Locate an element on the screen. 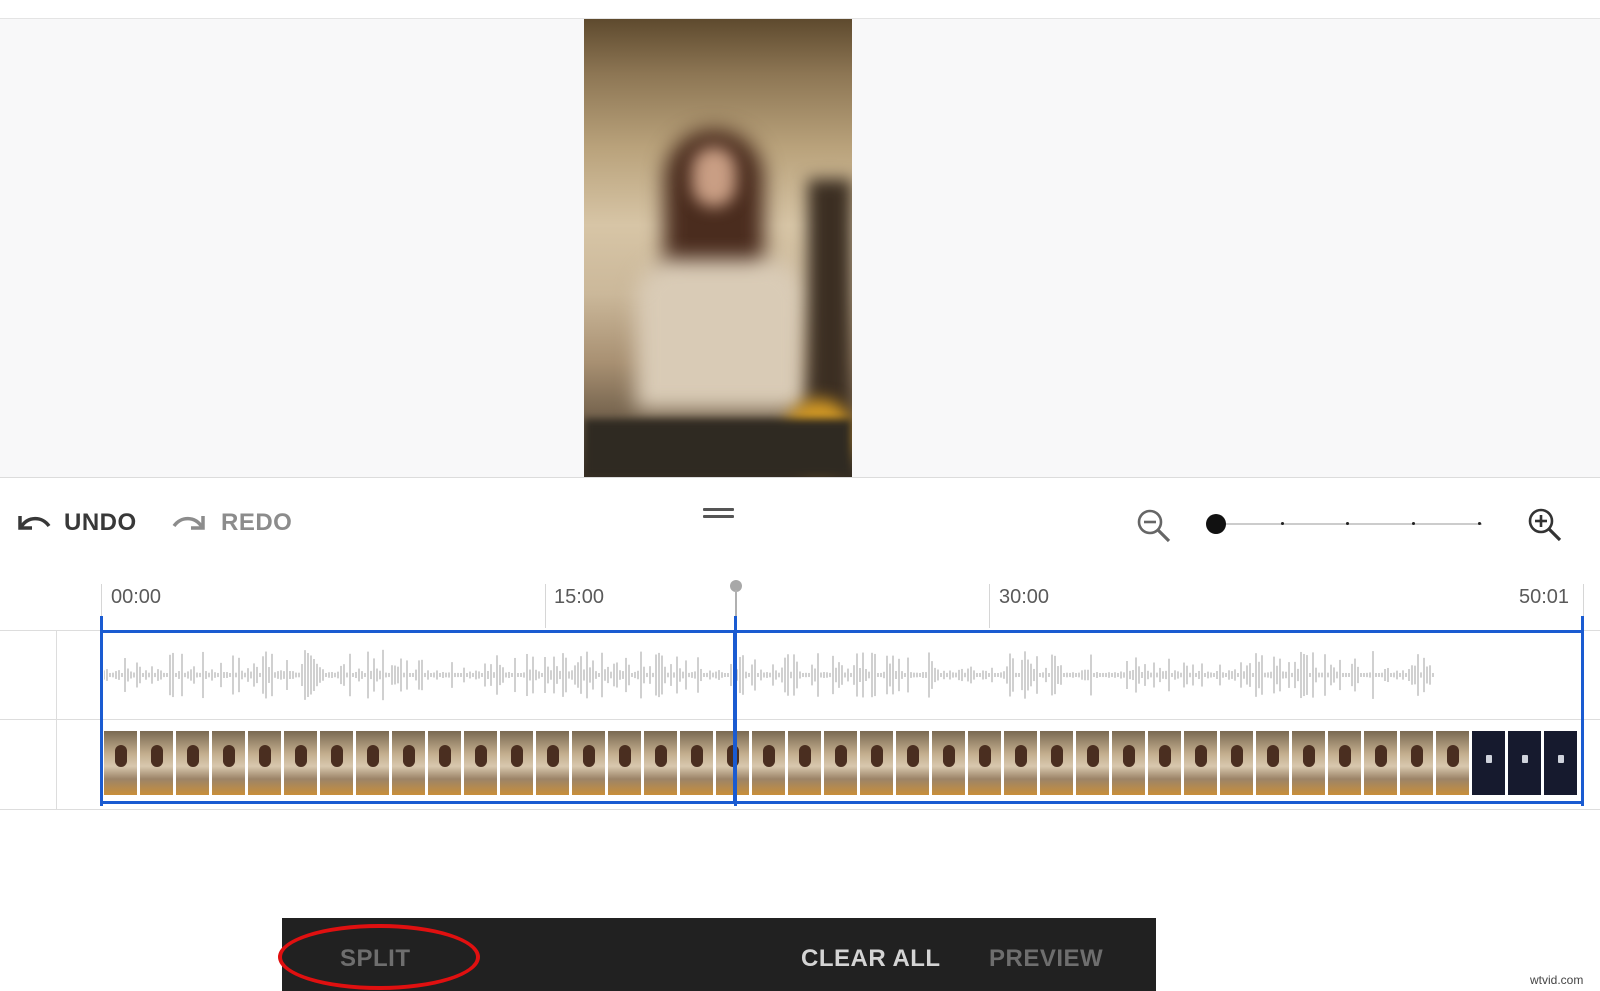 The width and height of the screenshot is (1600, 991). tick-label: 30:00 is located at coordinates (1024, 597).